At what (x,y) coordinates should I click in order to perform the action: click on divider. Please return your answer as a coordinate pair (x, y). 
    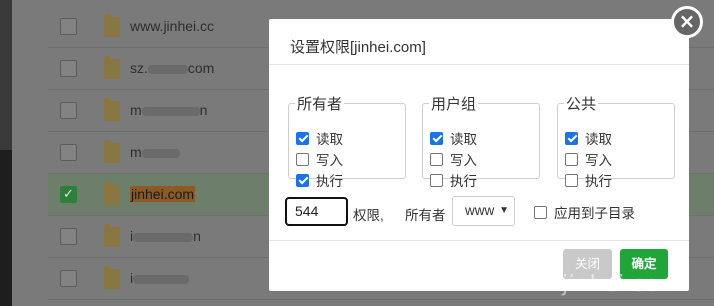
    Looking at the image, I should click on (479, 240).